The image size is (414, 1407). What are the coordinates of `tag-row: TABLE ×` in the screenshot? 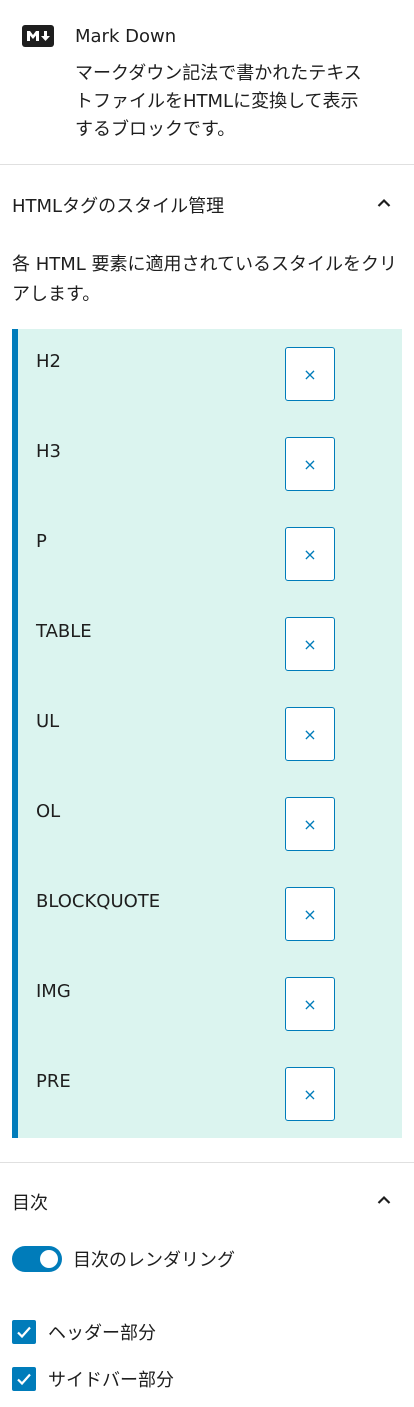 It's located at (210, 644).